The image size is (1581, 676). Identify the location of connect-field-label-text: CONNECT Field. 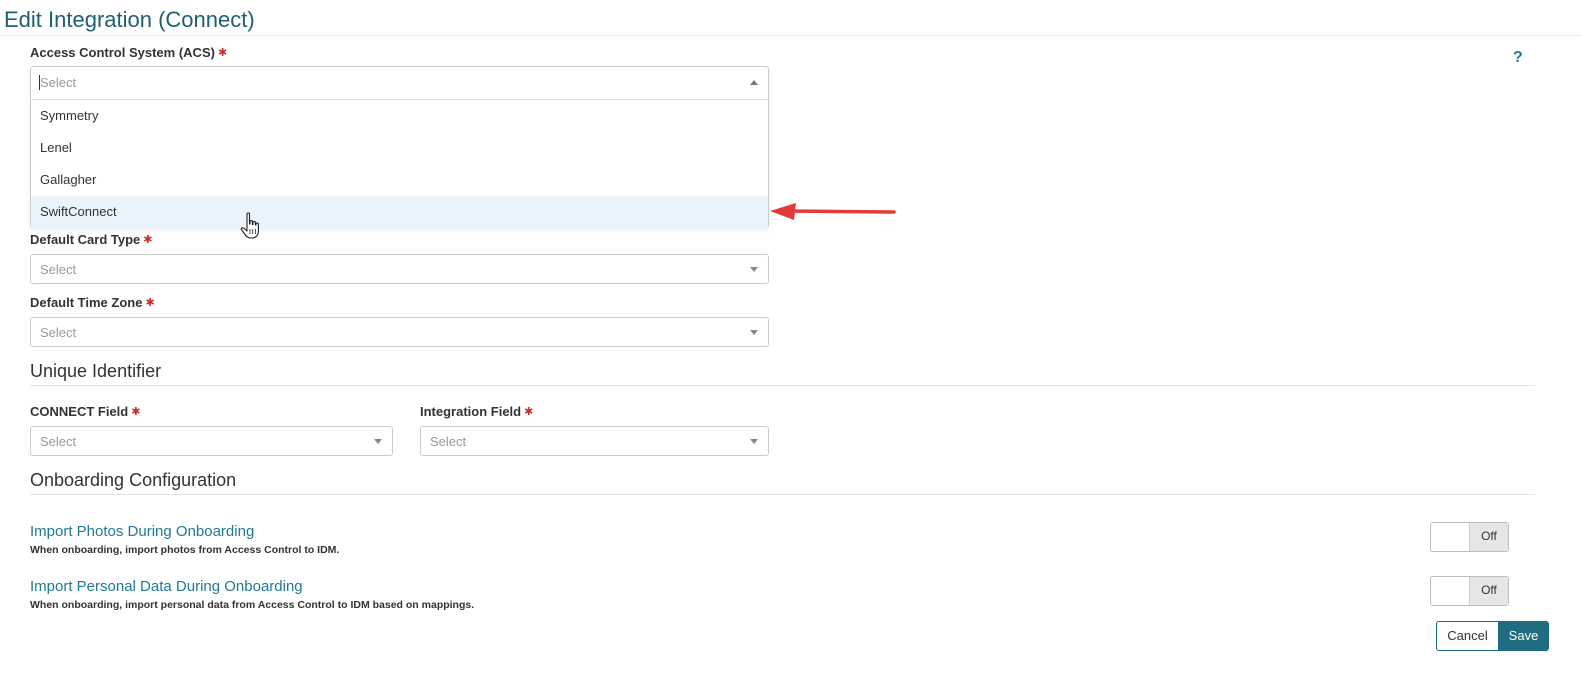
(79, 411).